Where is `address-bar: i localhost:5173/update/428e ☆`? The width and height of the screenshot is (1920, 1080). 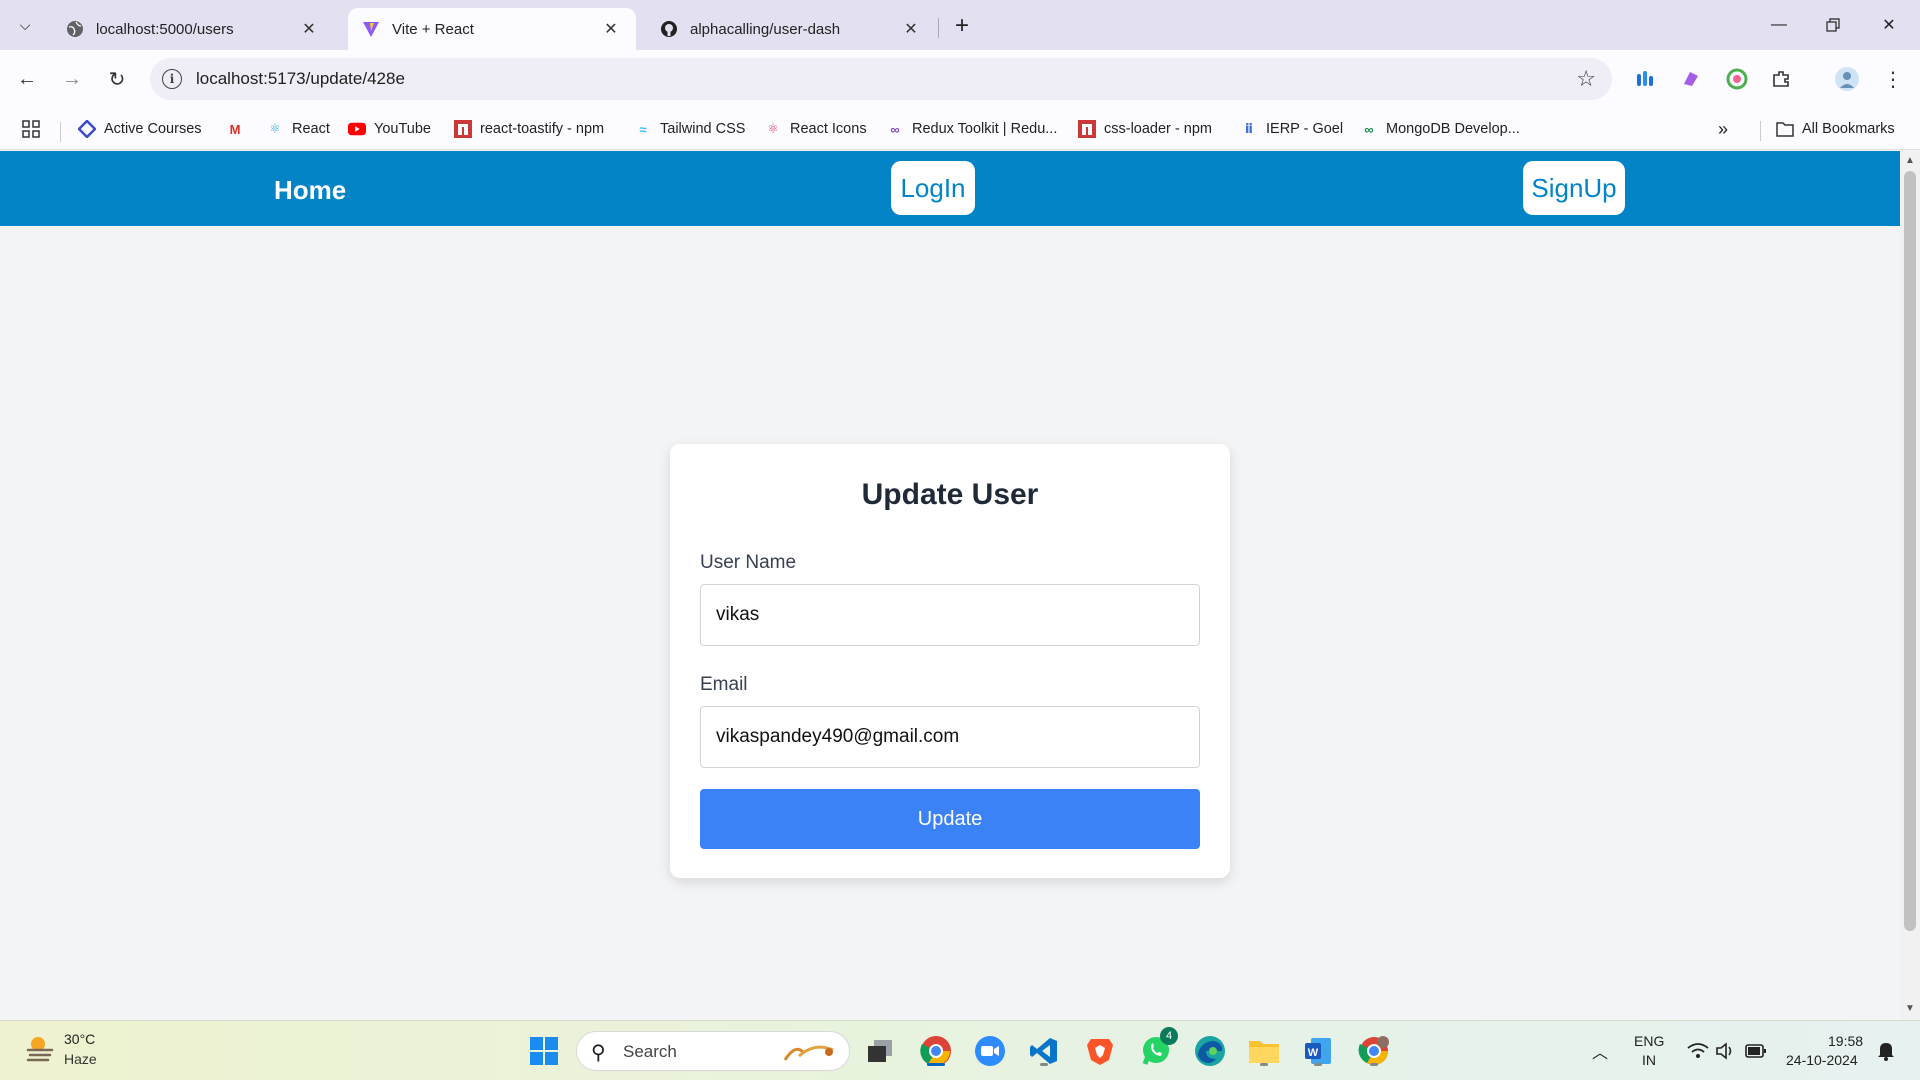 address-bar: i localhost:5173/update/428e ☆ is located at coordinates (881, 79).